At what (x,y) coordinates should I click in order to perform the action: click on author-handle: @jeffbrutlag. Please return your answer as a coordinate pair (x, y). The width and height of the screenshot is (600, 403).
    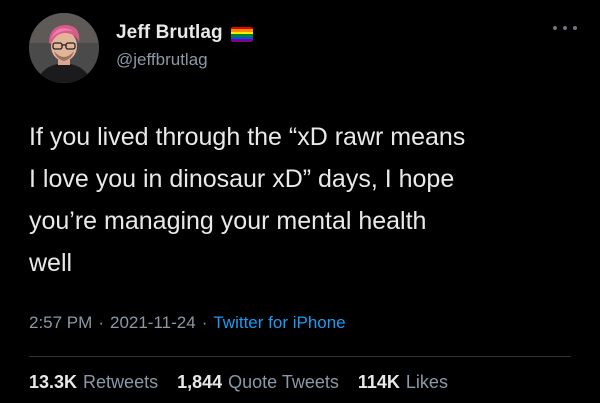
    Looking at the image, I should click on (162, 60).